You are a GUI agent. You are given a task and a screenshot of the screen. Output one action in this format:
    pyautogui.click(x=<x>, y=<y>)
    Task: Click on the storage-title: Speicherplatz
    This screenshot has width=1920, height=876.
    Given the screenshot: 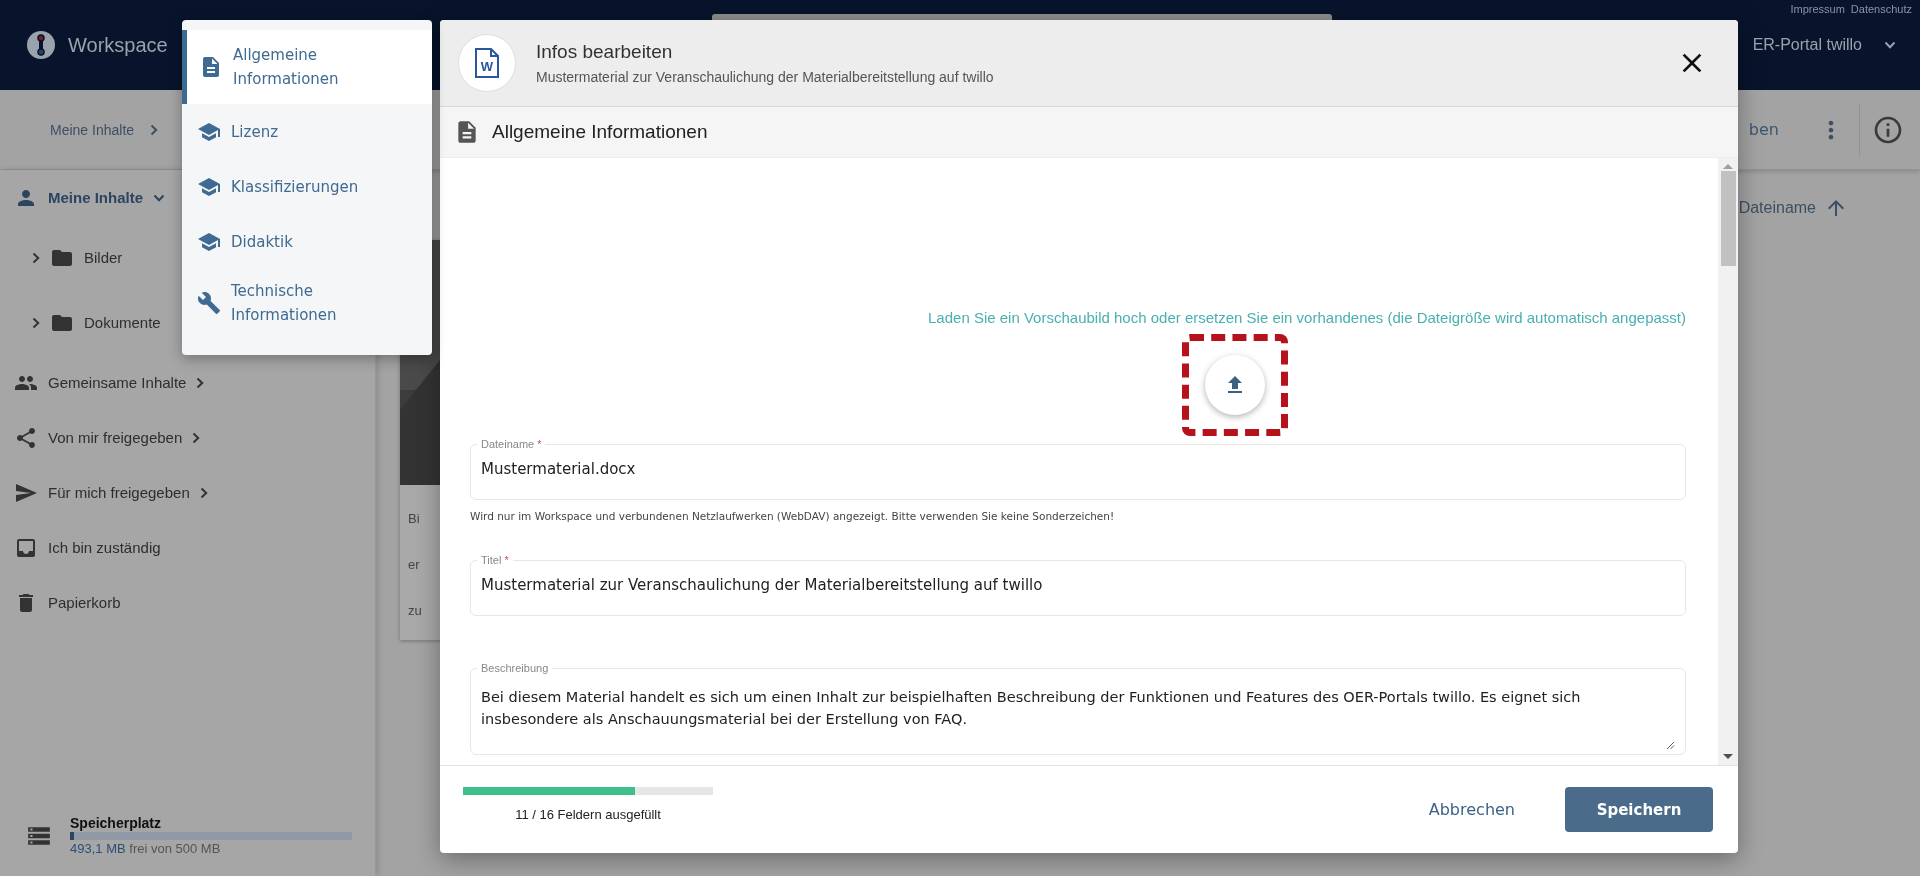 What is the action you would take?
    pyautogui.click(x=116, y=823)
    